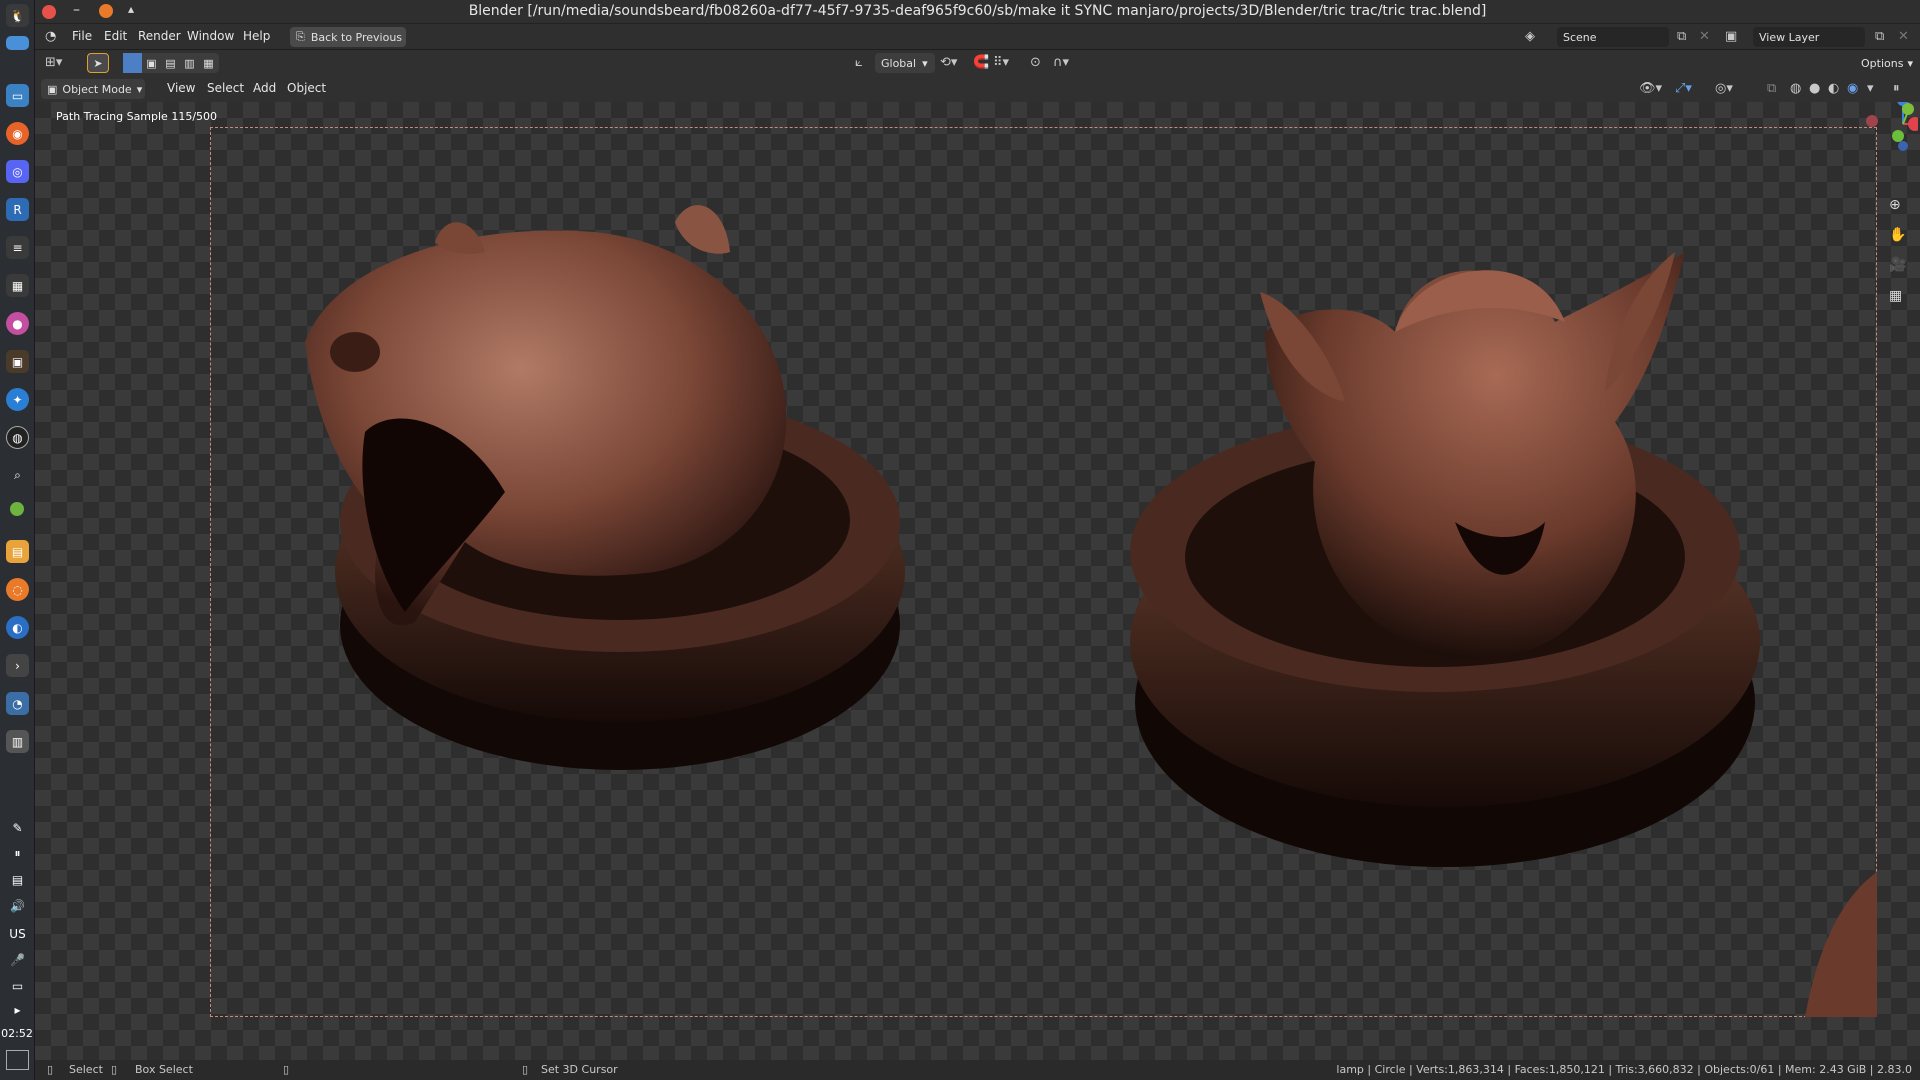  What do you see at coordinates (17, 15) in the screenshot?
I see `penguin-app-icon: 🐧` at bounding box center [17, 15].